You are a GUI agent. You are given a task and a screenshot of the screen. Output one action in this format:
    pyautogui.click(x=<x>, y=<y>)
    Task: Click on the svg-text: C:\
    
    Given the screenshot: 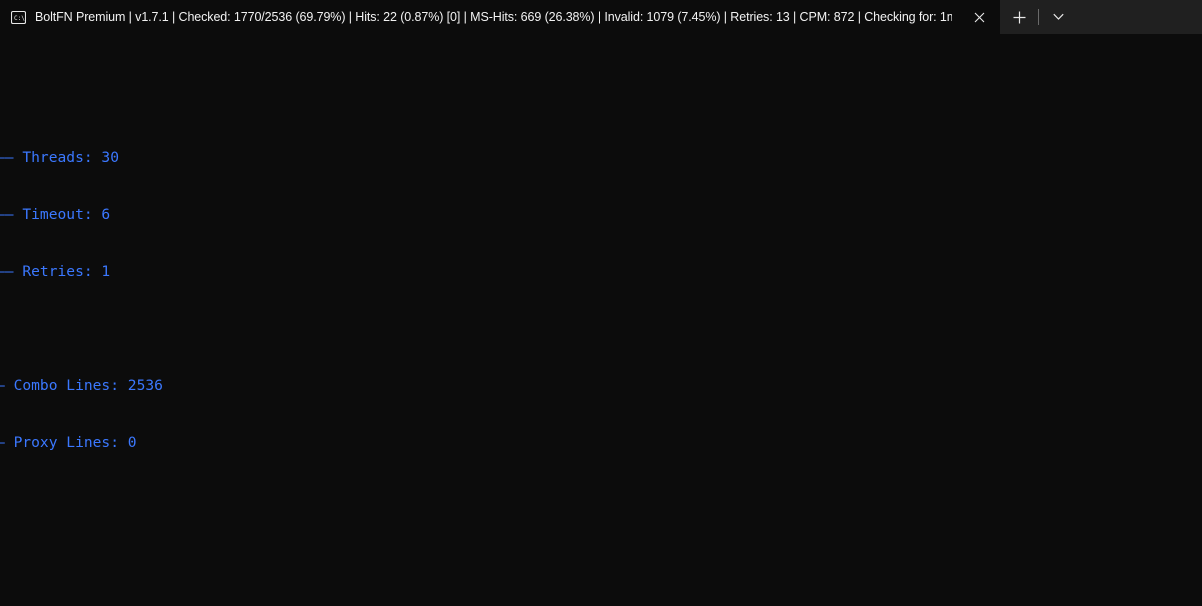 What is the action you would take?
    pyautogui.click(x=19, y=18)
    